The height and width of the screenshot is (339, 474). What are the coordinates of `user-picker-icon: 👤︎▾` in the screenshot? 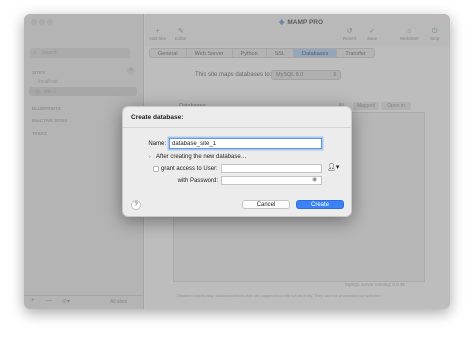 It's located at (333, 167).